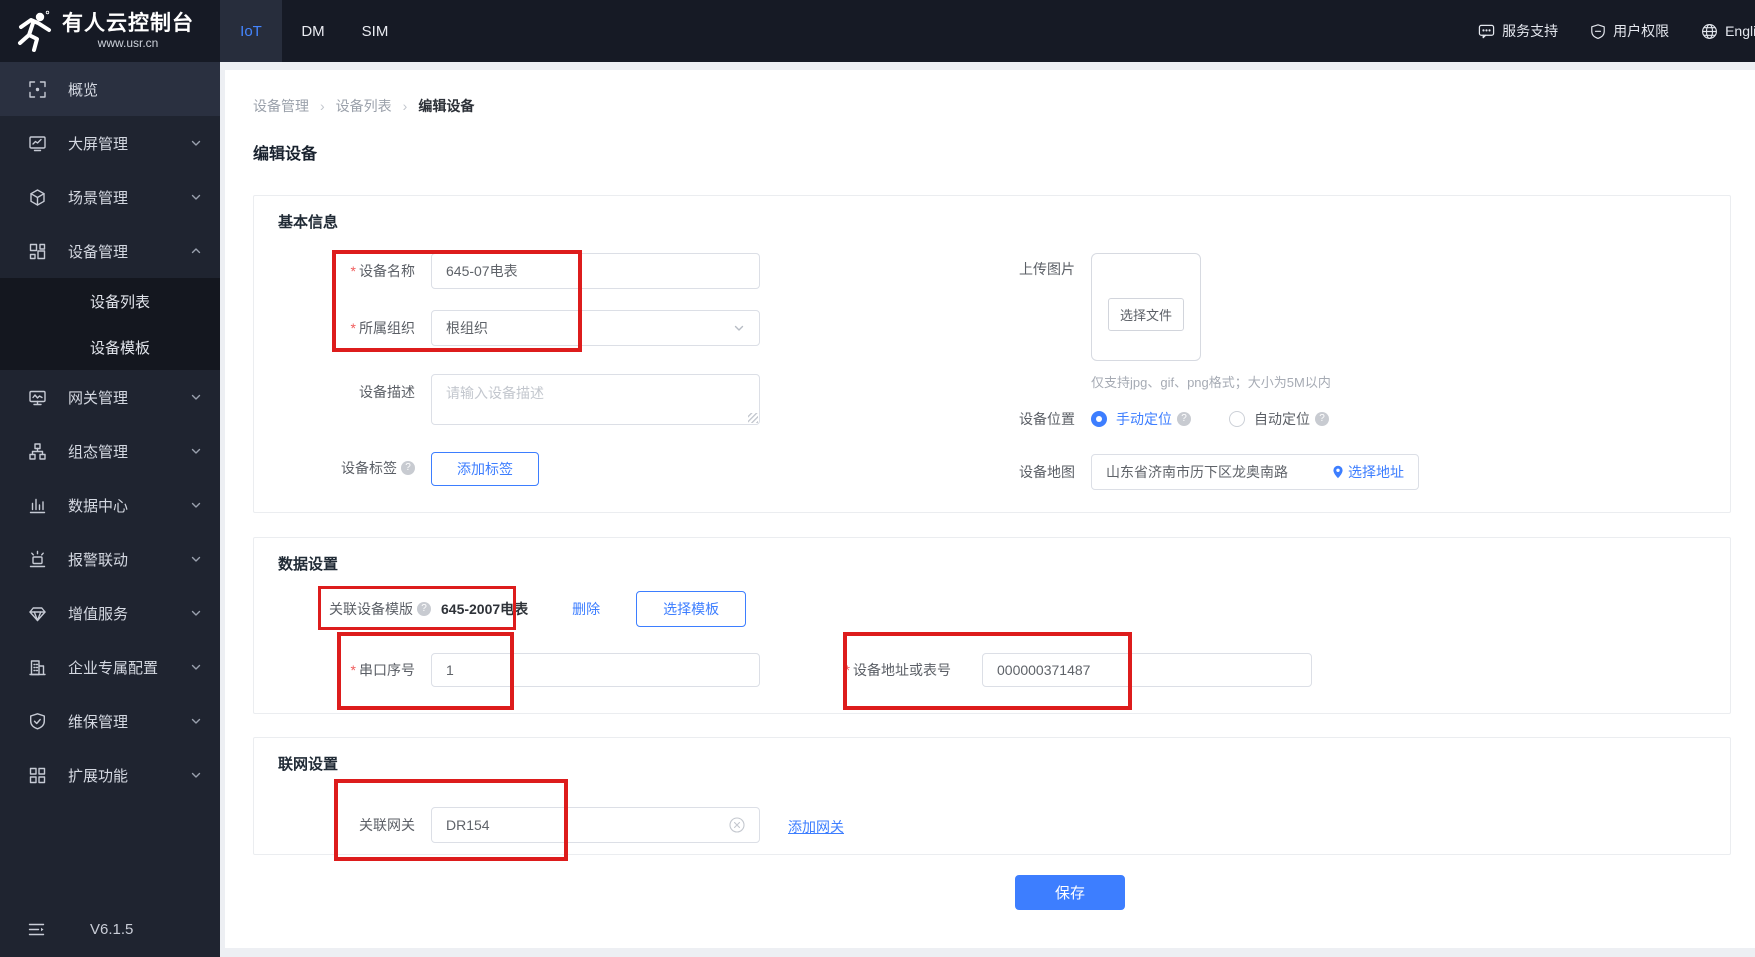  Describe the element at coordinates (1518, 31) in the screenshot. I see `support-menu: 服务支持` at that location.